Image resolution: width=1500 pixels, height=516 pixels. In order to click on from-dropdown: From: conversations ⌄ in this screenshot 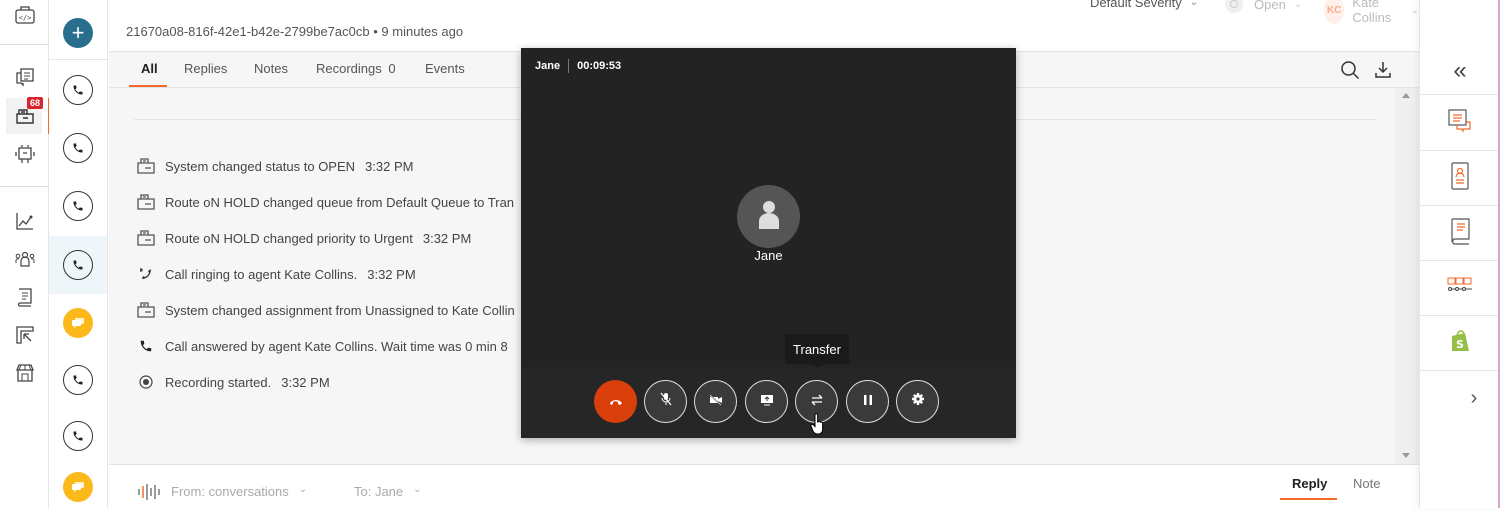, I will do `click(239, 491)`.